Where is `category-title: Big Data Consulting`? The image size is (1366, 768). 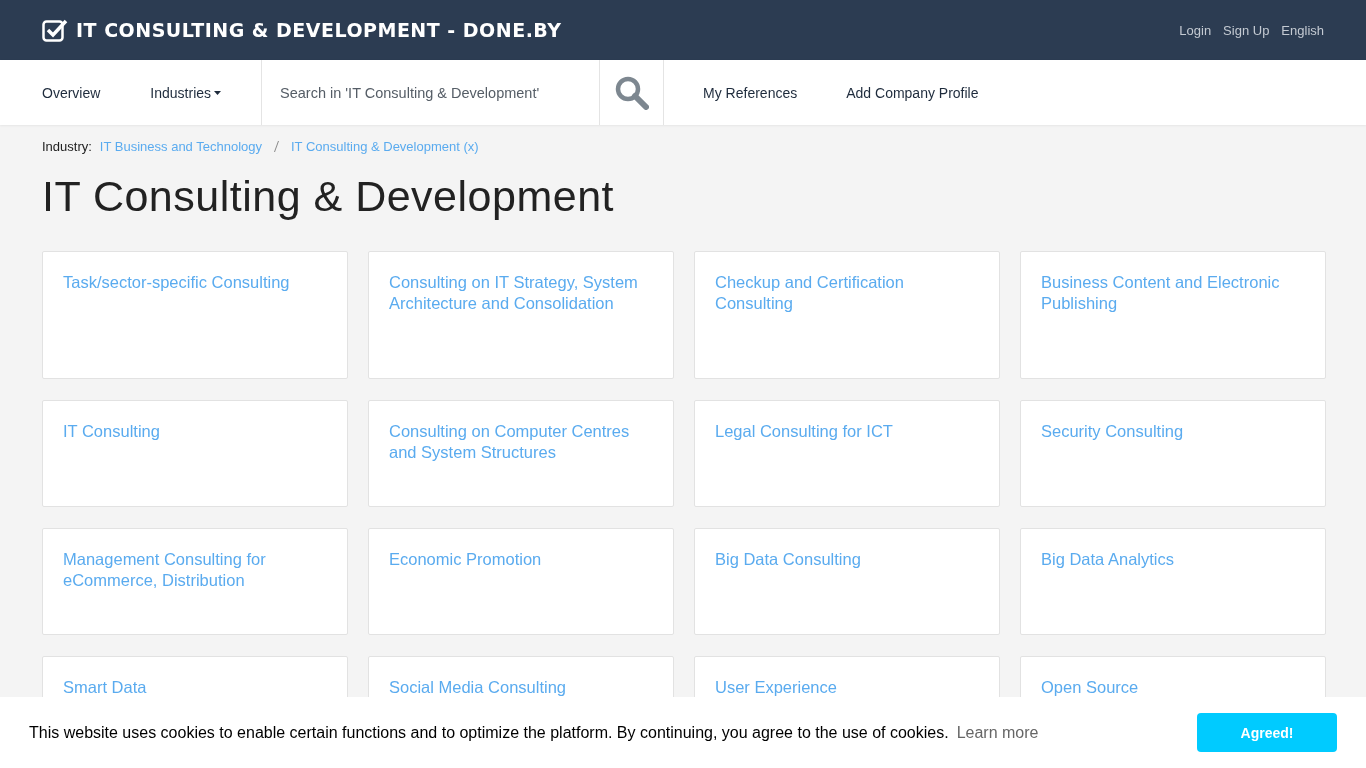 category-title: Big Data Consulting is located at coordinates (788, 559).